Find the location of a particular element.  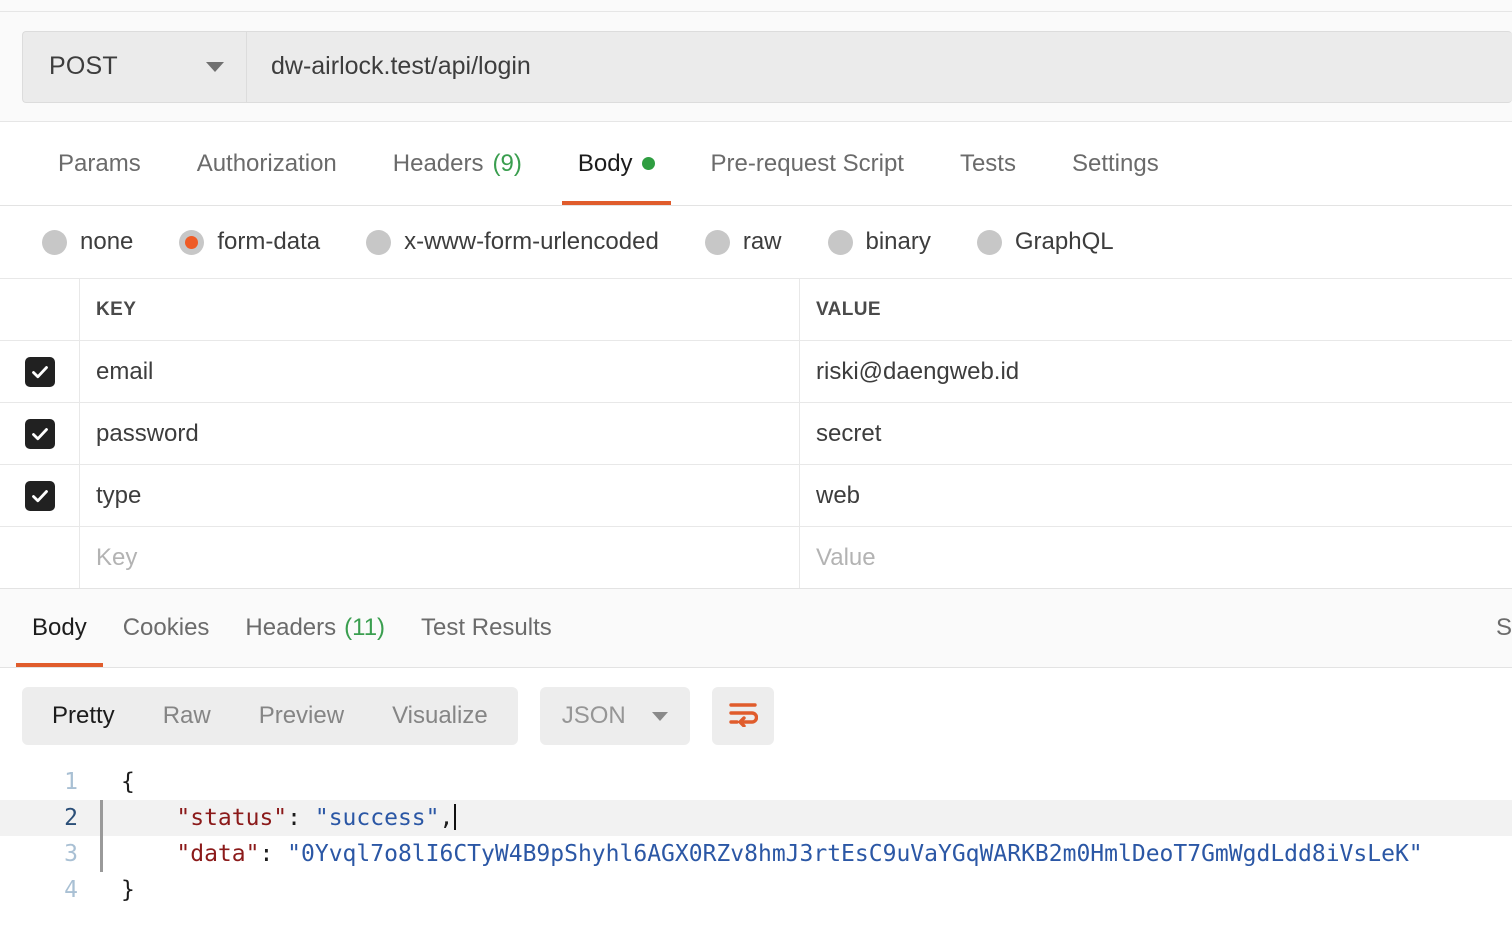

new-key-input: Key is located at coordinates (440, 557).